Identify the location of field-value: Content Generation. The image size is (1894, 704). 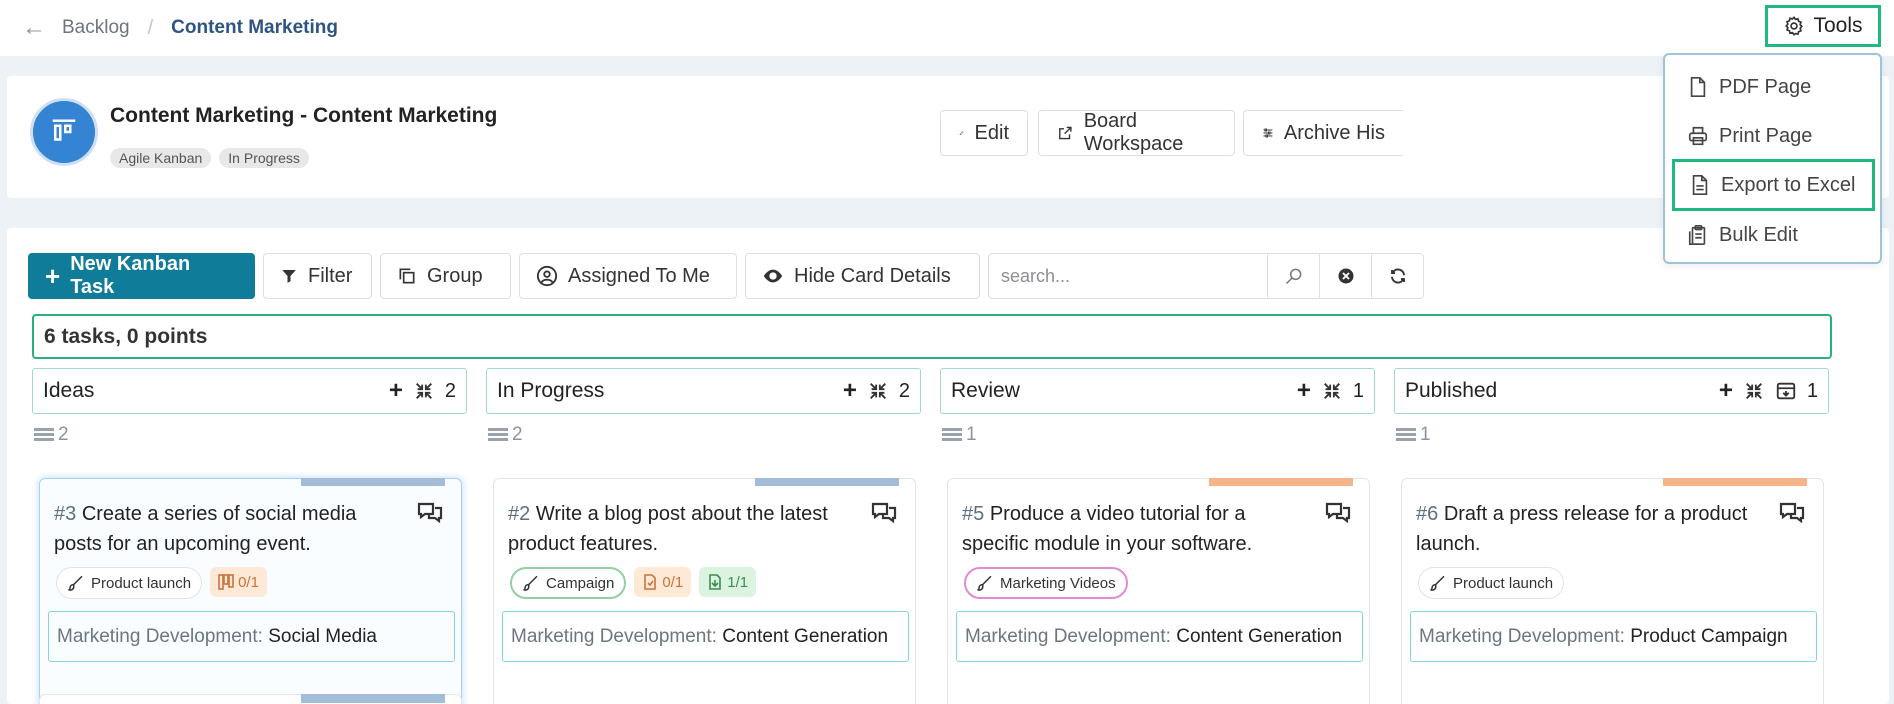
(805, 636).